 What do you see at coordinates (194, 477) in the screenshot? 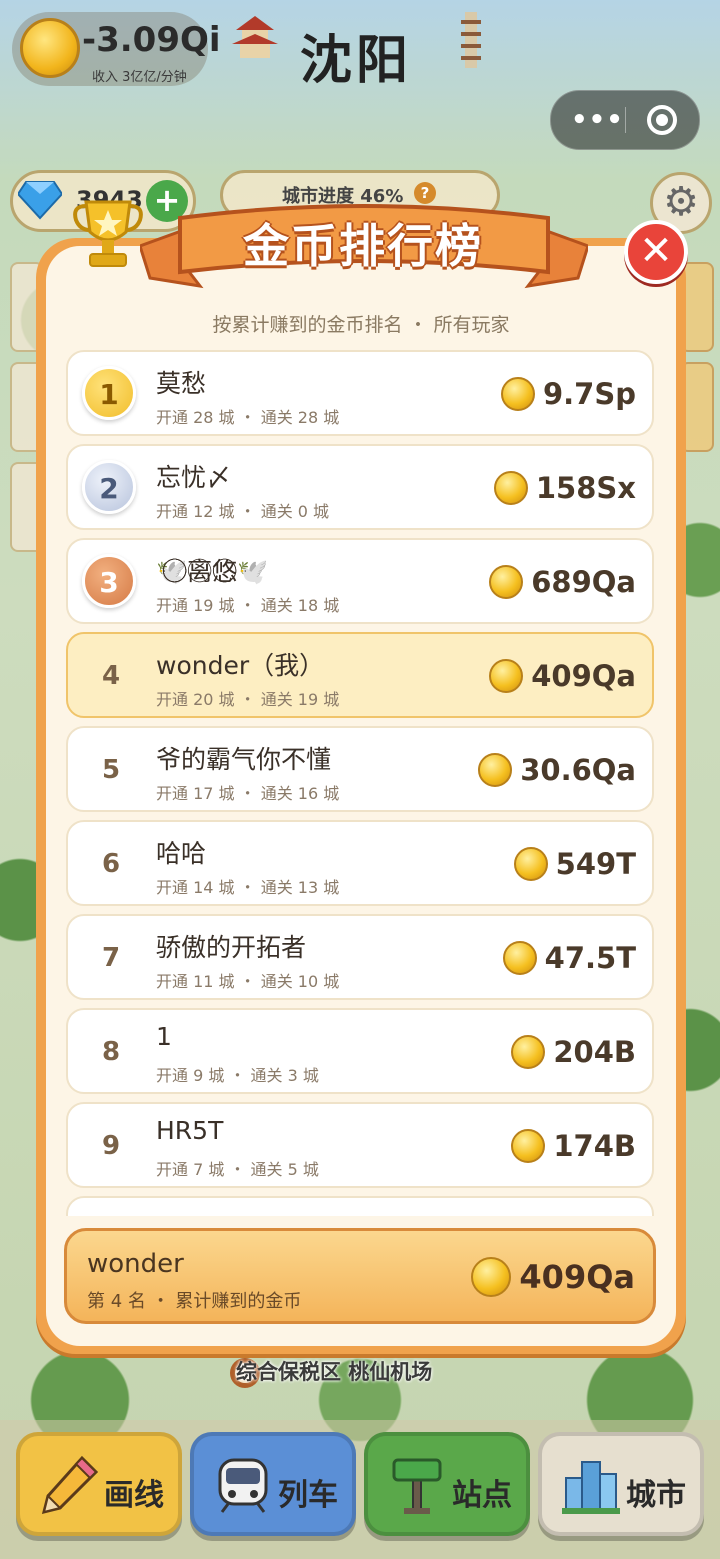
I see `player-name: 忘忧〆` at bounding box center [194, 477].